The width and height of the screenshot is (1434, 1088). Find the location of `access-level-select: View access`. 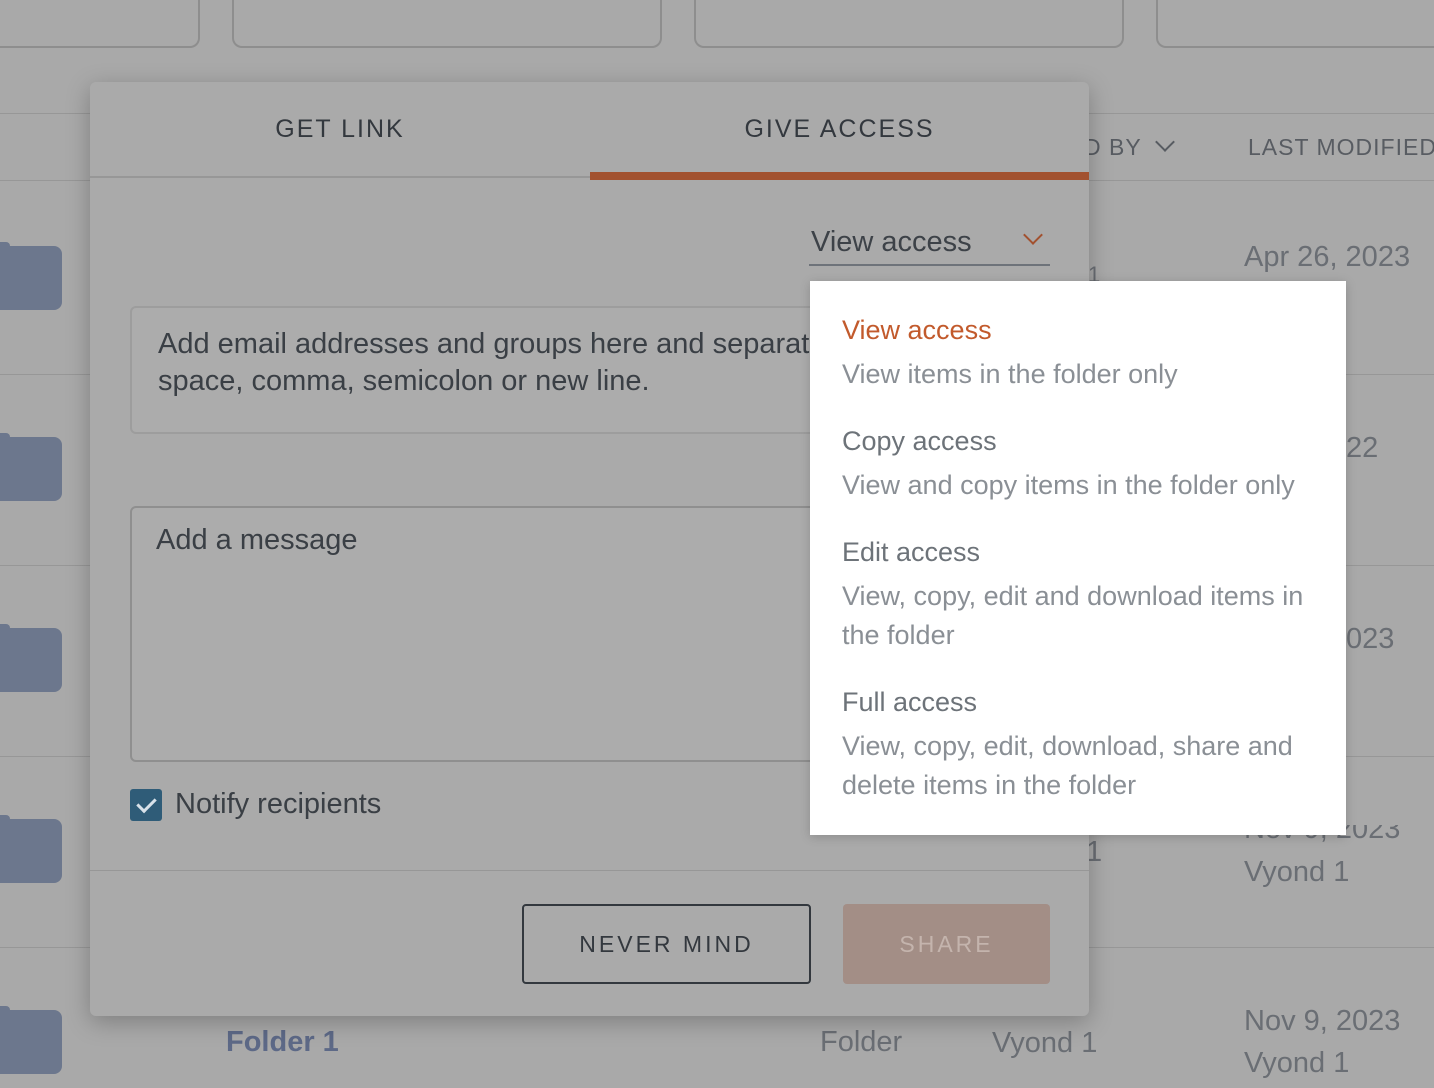

access-level-select: View access is located at coordinates (929, 243).